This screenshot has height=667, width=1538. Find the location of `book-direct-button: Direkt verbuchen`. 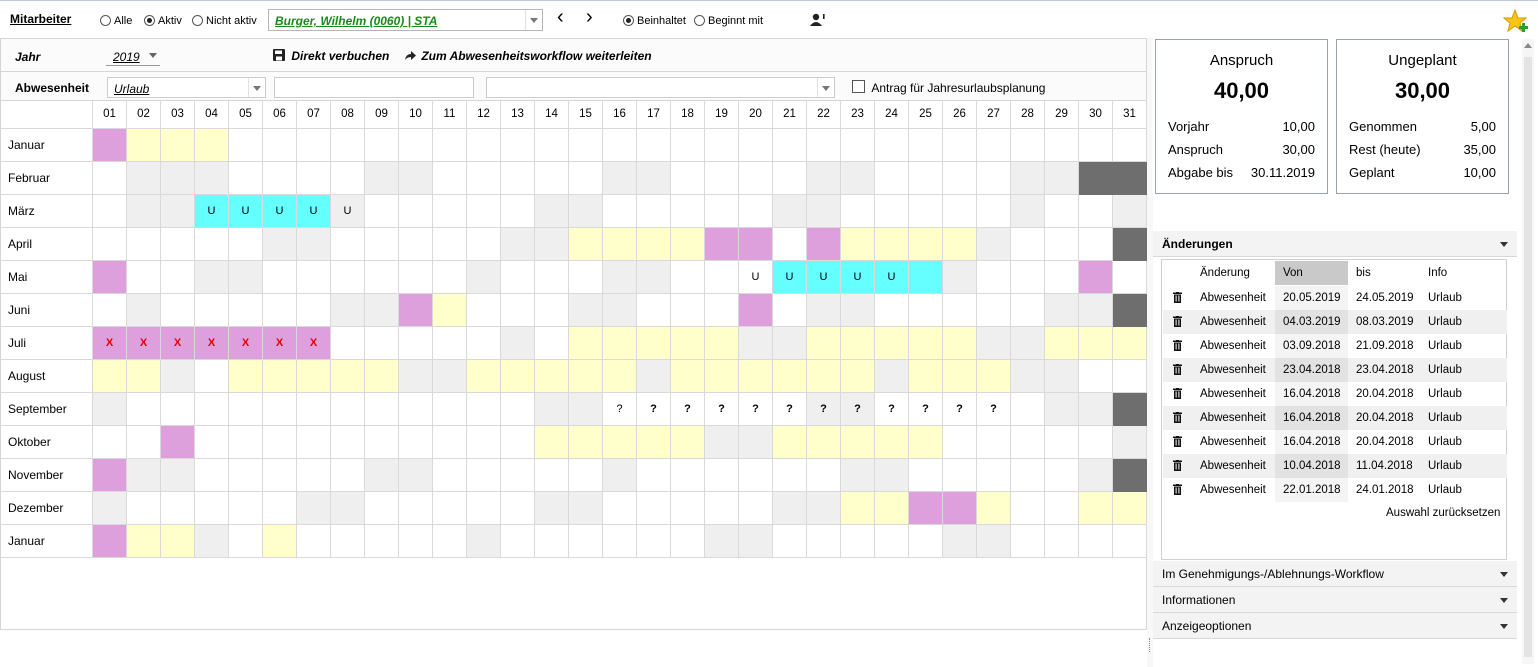

book-direct-button: Direkt verbuchen is located at coordinates (331, 56).